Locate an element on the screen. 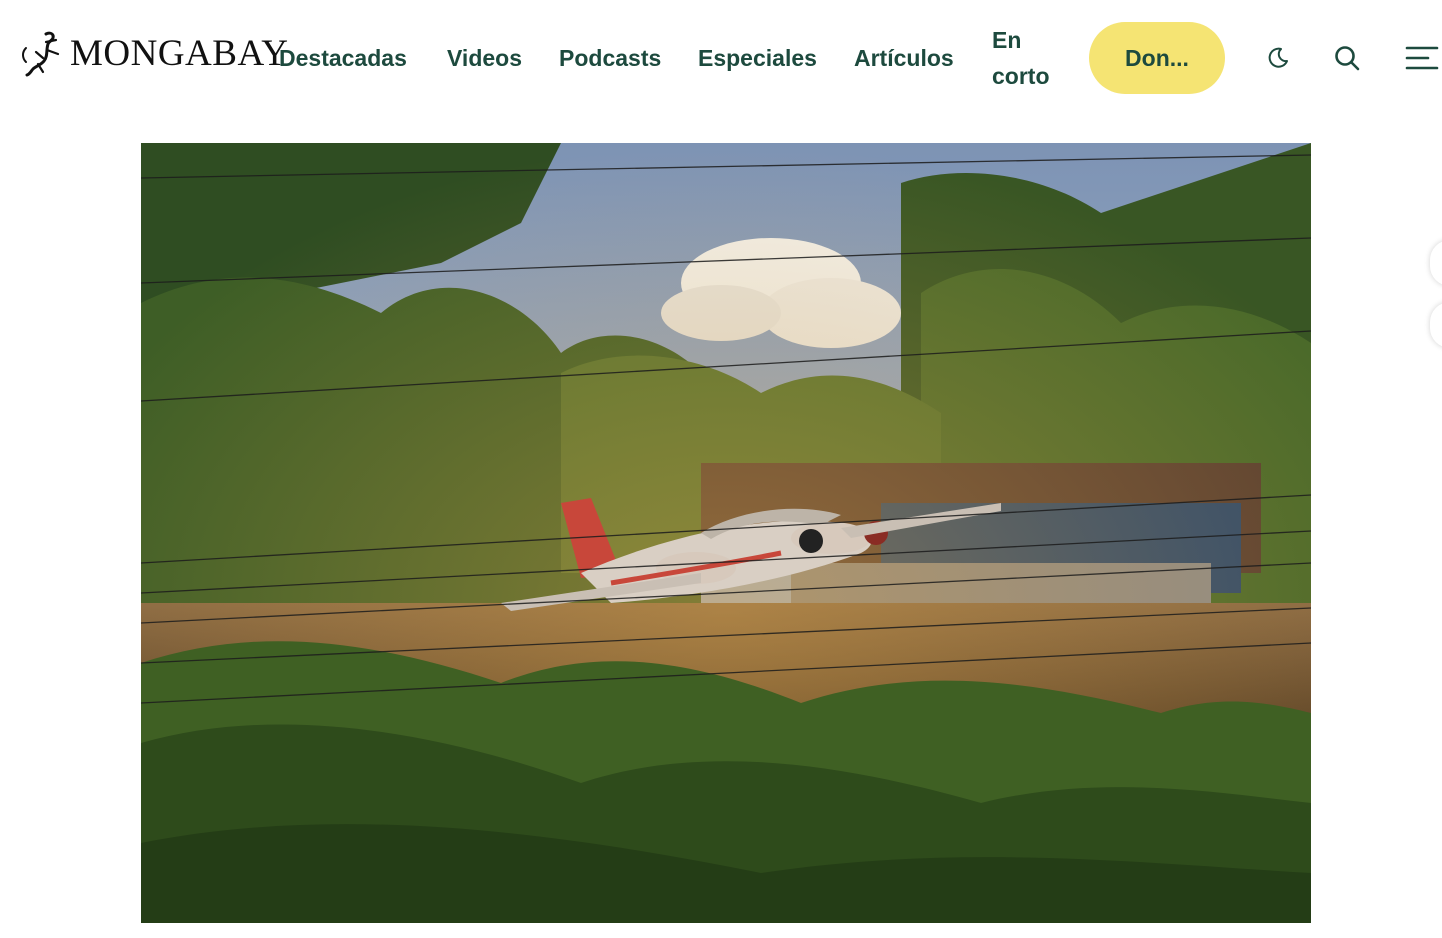 This screenshot has width=1442, height=938. gecko-logo-icon is located at coordinates (41, 54).